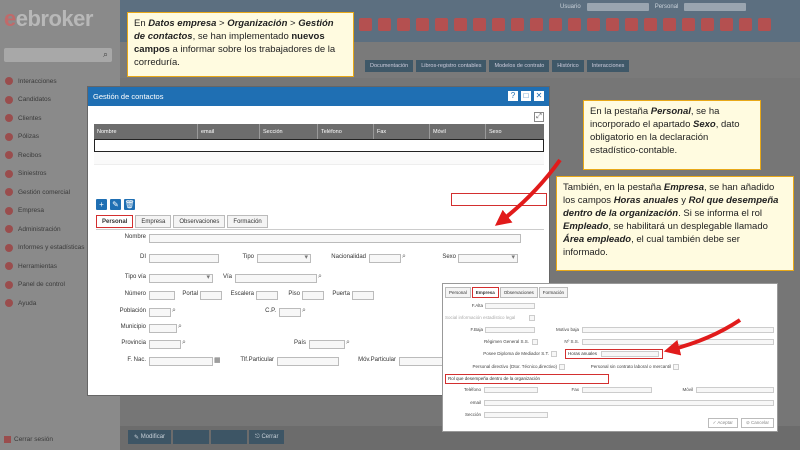 Image resolution: width=800 pixels, height=450 pixels. What do you see at coordinates (101, 204) in the screenshot?
I see `add-icon: +` at bounding box center [101, 204].